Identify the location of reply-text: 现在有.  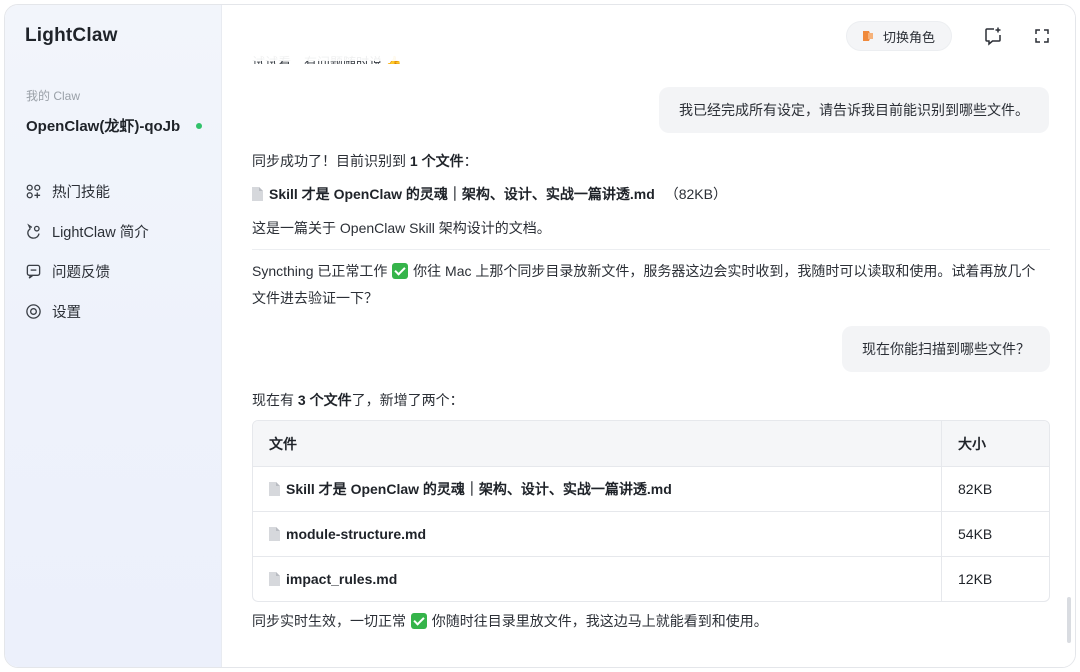
(275, 400).